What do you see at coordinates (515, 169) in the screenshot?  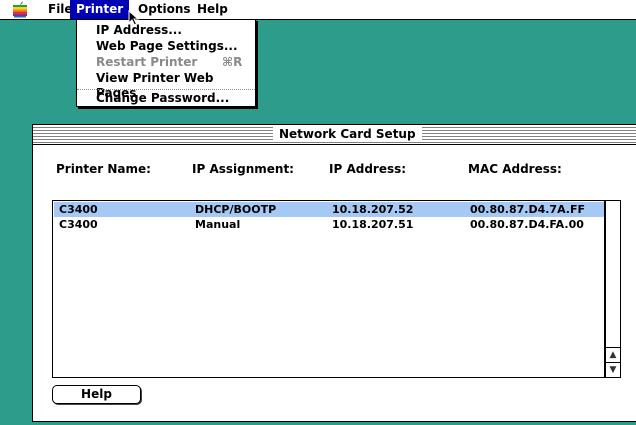 I see `column-header-mac-address: MAC Address:` at bounding box center [515, 169].